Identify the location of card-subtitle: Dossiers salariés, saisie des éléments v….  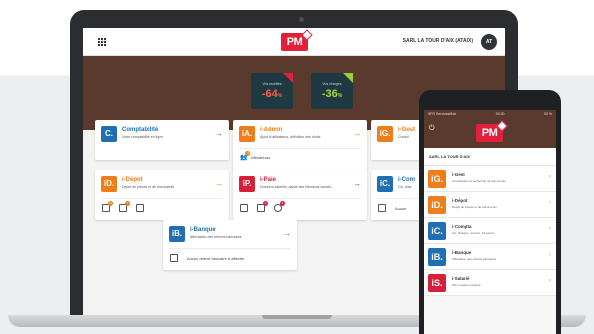
(297, 187).